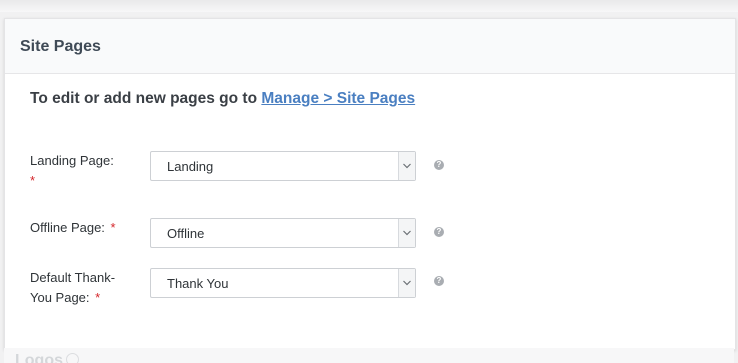 The height and width of the screenshot is (363, 738). Describe the element at coordinates (73, 277) in the screenshot. I see `thank-you-page-label-line1: Default Thank-` at that location.